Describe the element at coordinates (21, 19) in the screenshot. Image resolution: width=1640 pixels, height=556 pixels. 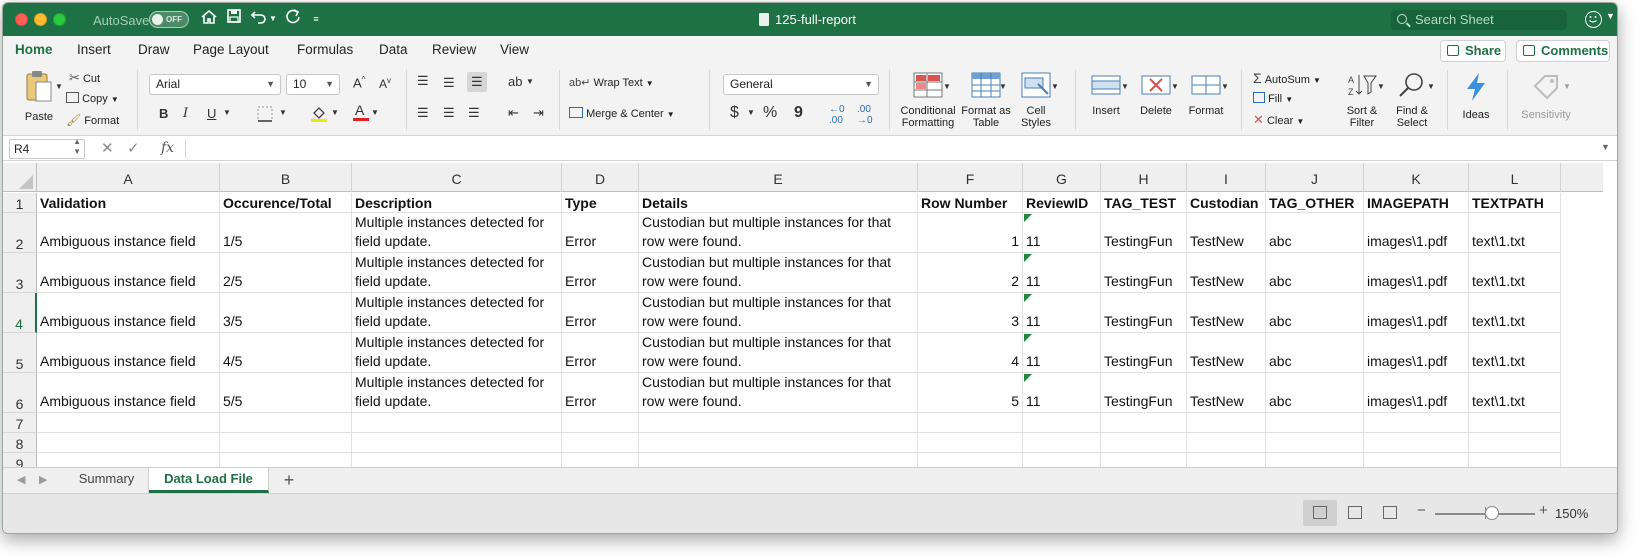
I see `close-window-button` at that location.